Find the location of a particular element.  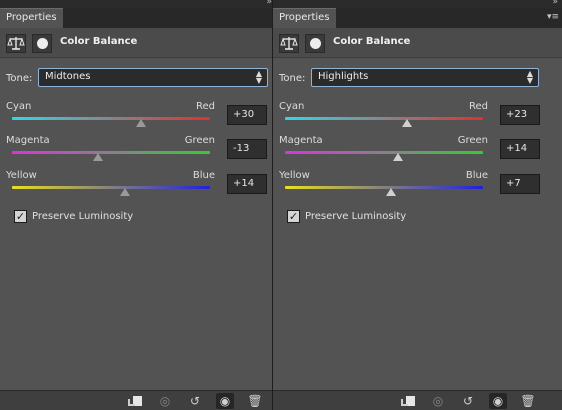

slider-magenta-green: Magenta Green +14 is located at coordinates (417, 153).